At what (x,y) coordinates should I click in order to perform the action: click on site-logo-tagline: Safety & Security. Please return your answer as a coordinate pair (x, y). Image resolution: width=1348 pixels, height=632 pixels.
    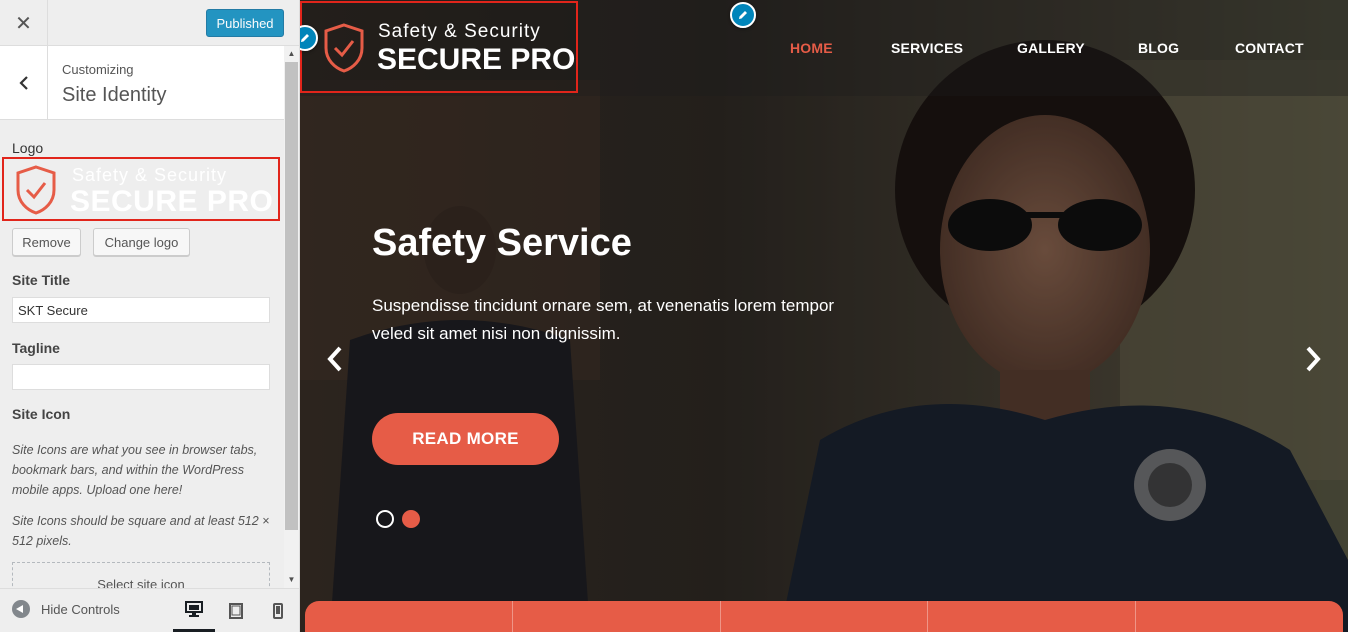
    Looking at the image, I should click on (459, 31).